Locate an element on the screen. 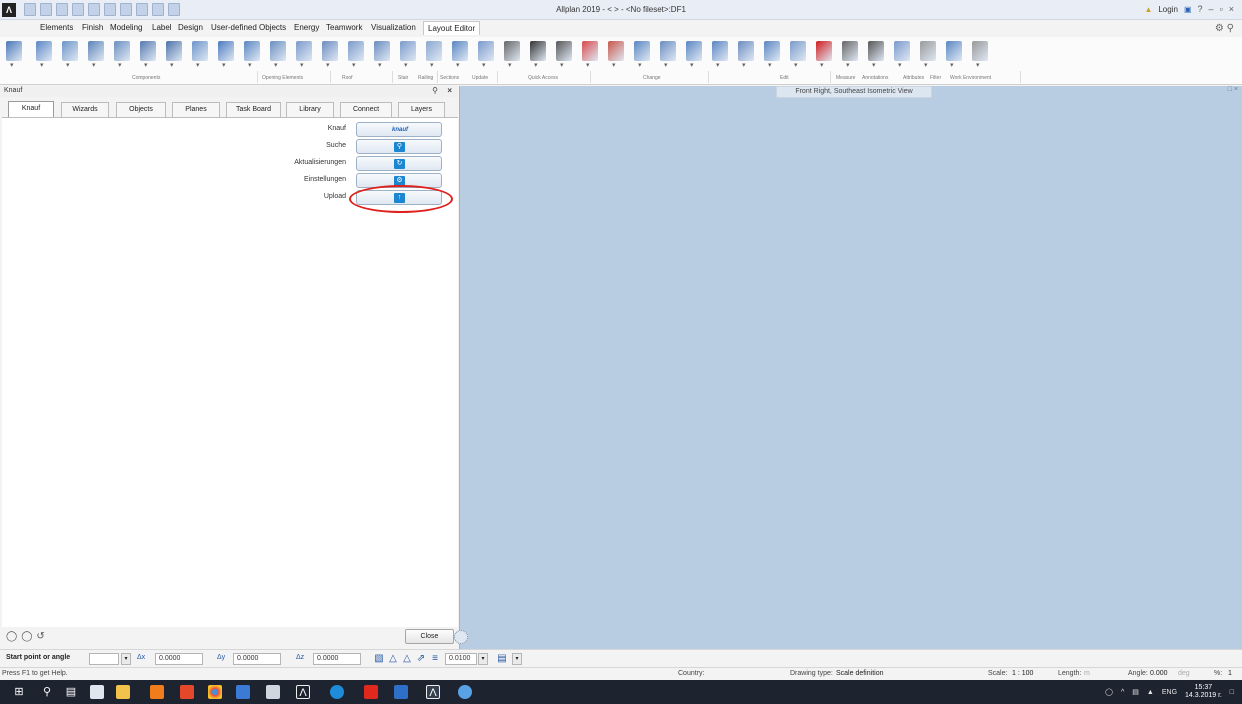 The image size is (1242, 704). help-icon: ? is located at coordinates (1200, 9).